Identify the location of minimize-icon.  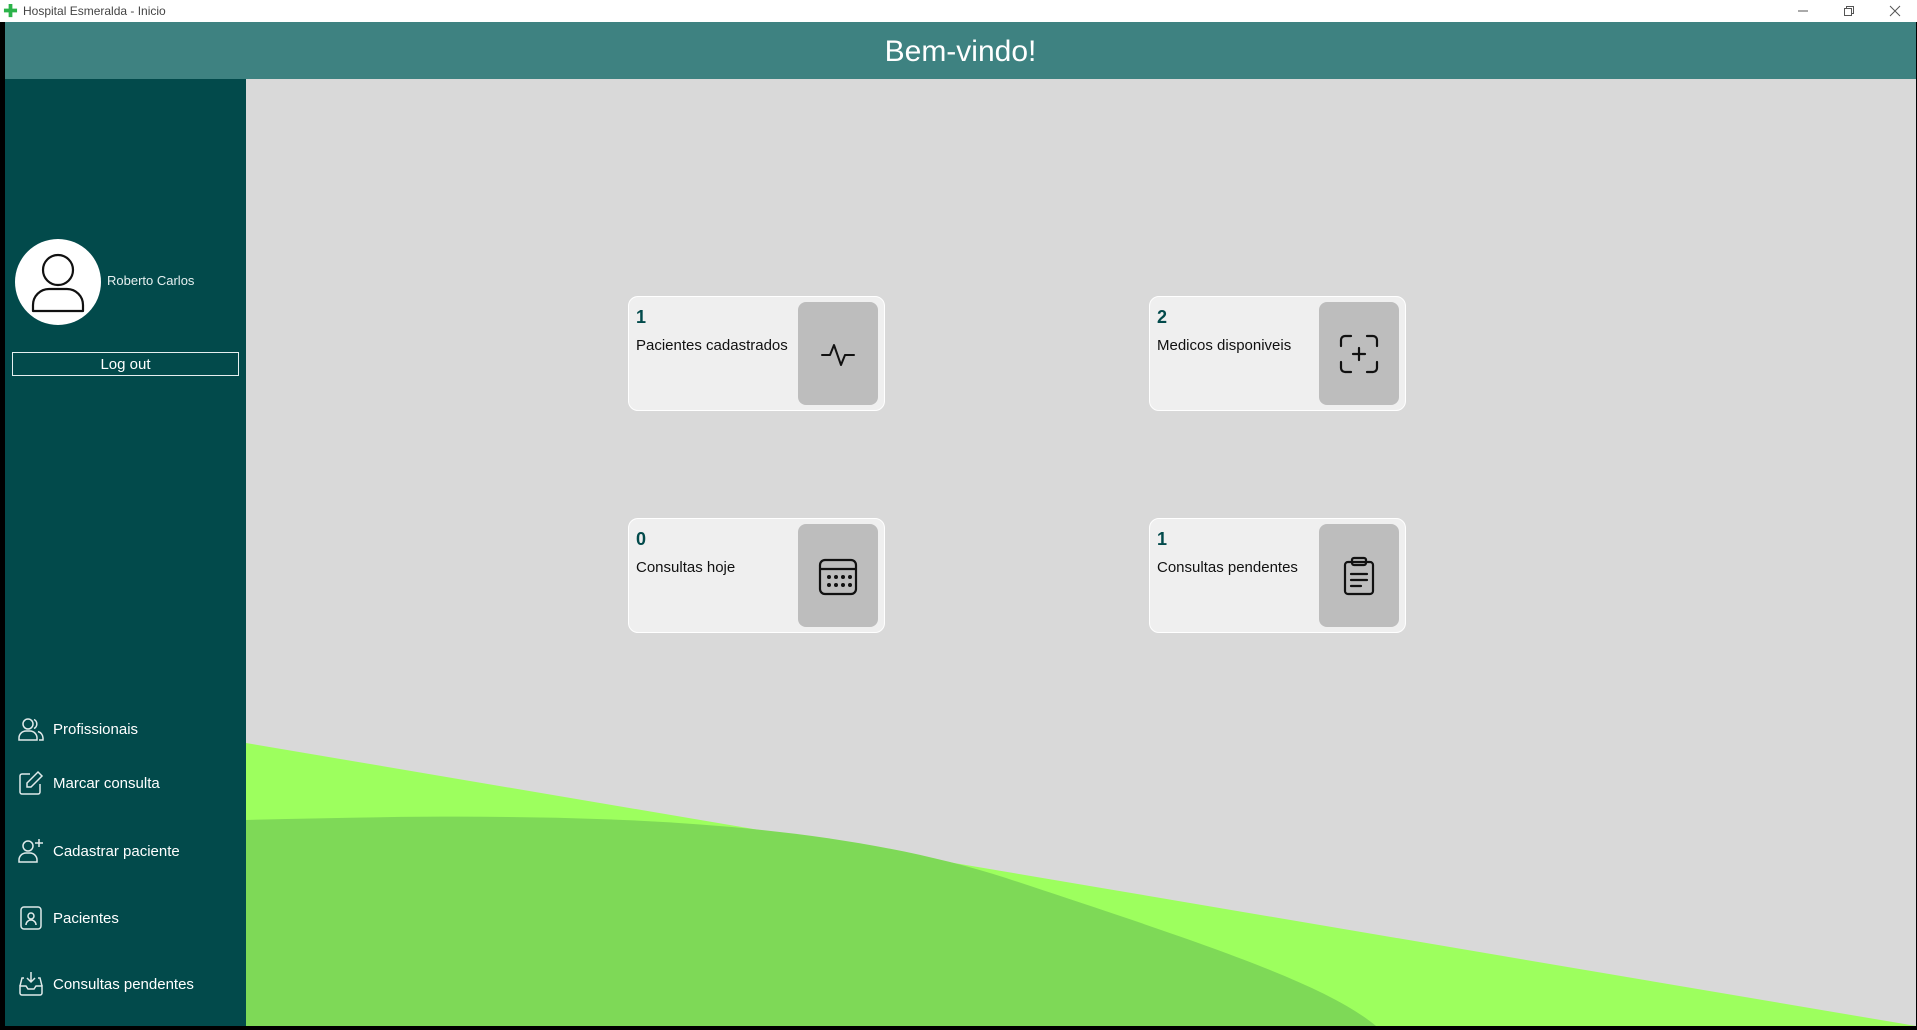
(1803, 11).